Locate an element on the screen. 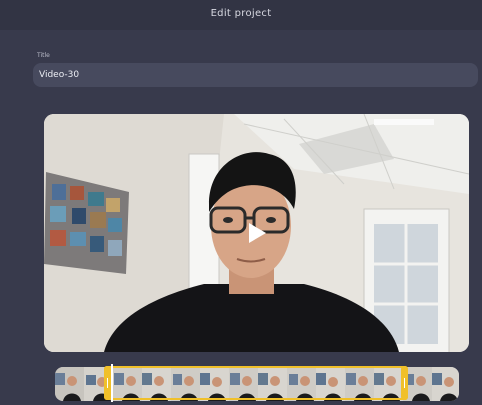 This screenshot has height=405, width=482. page-title: Edit project is located at coordinates (241, 13).